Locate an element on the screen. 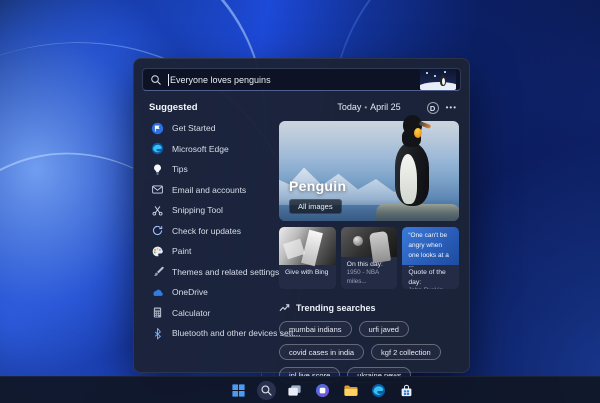 Image resolution: width=600 pixels, height=403 pixels. suggested-item-label: Microsoft Edge is located at coordinates (200, 148).